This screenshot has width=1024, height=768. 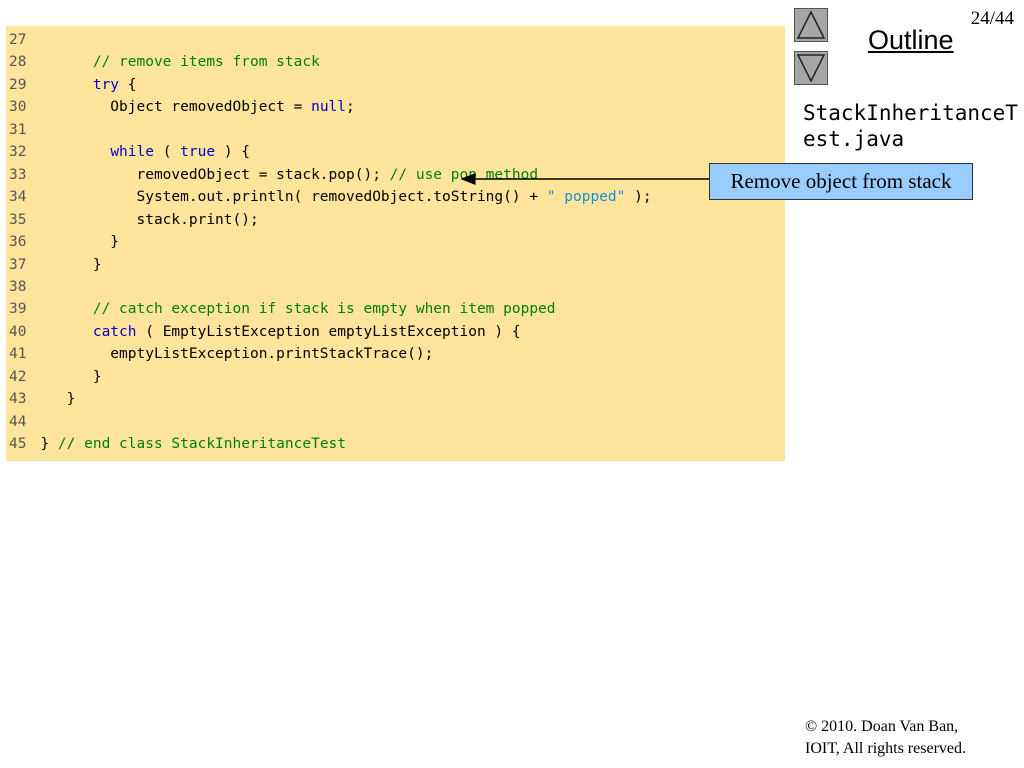 I want to click on line-number: 31, so click(x=18, y=129).